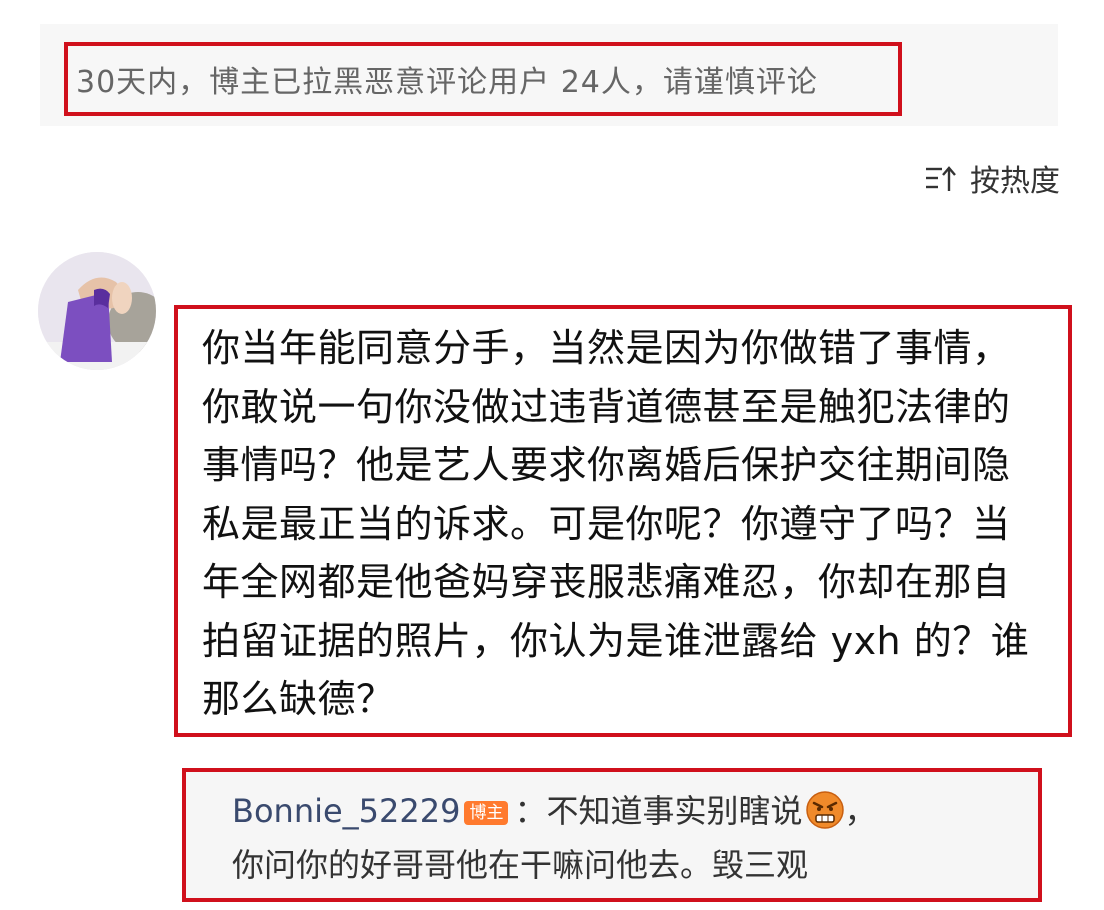  I want to click on sort-by-popularity-button: 按热度, so click(992, 178).